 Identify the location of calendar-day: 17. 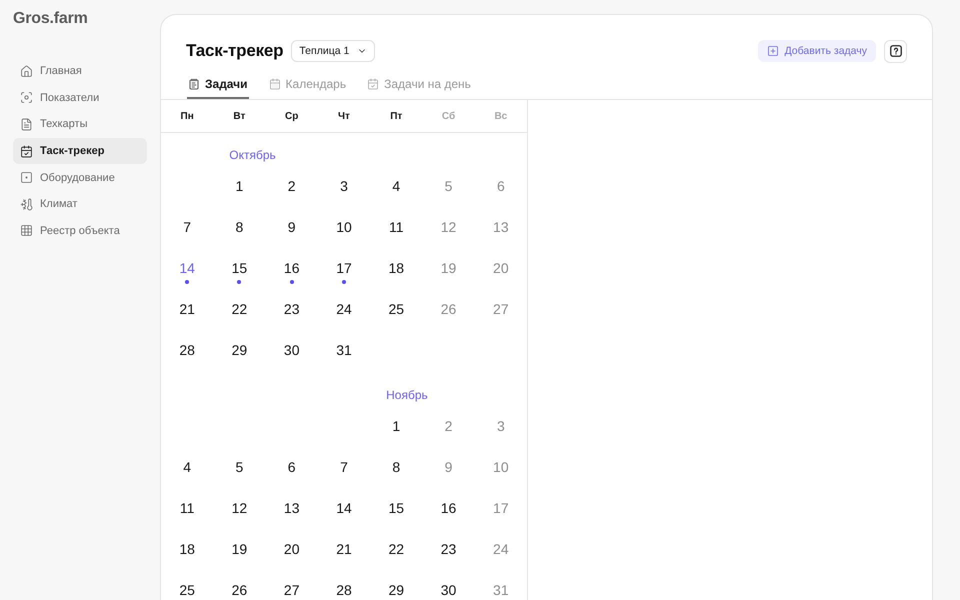
(344, 268).